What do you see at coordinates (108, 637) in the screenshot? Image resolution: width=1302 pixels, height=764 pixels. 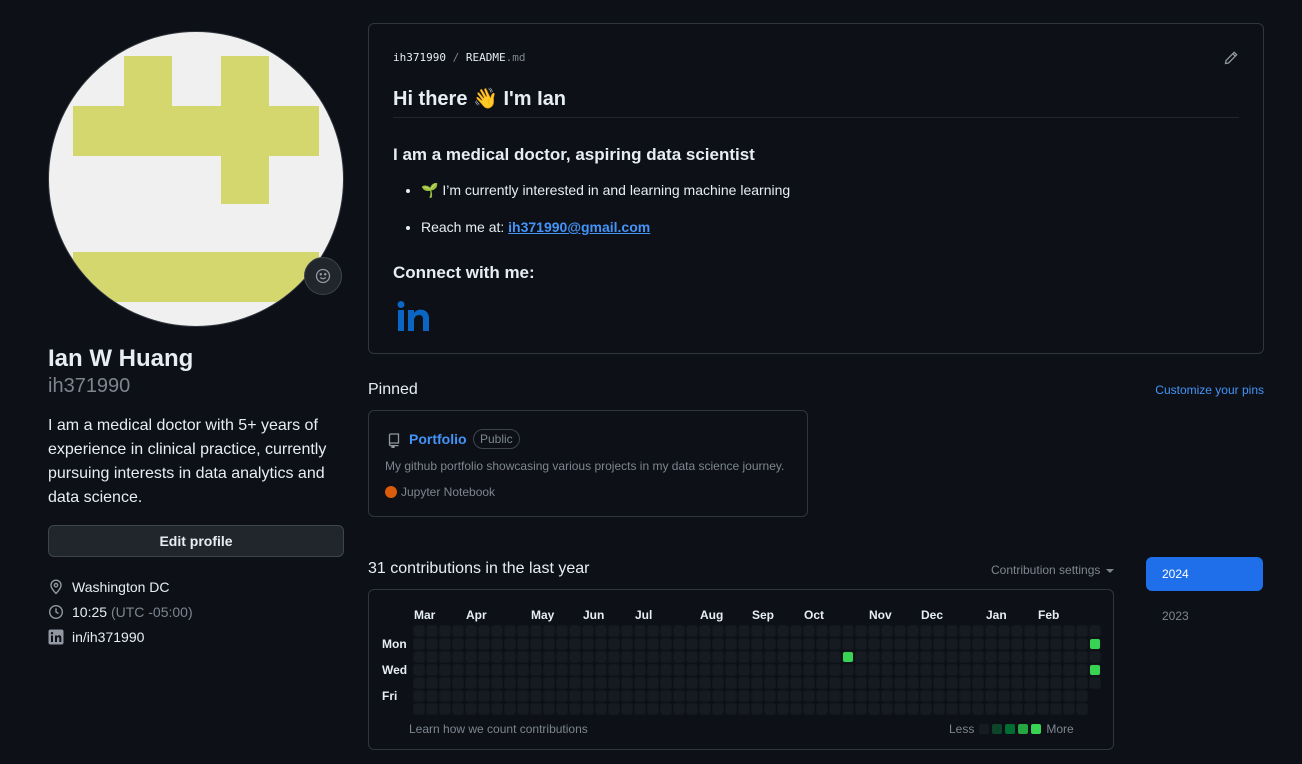 I see `linkedin-link: in/ih371990` at bounding box center [108, 637].